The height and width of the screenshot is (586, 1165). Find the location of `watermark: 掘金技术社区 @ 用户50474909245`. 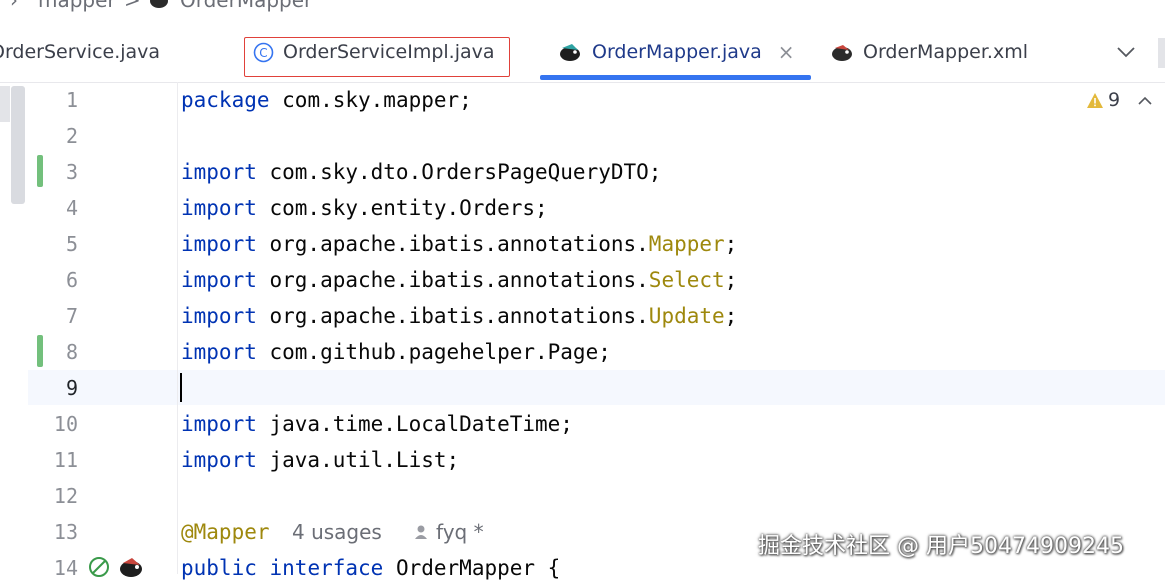

watermark: 掘金技术社区 @ 用户50474909245 is located at coordinates (941, 546).